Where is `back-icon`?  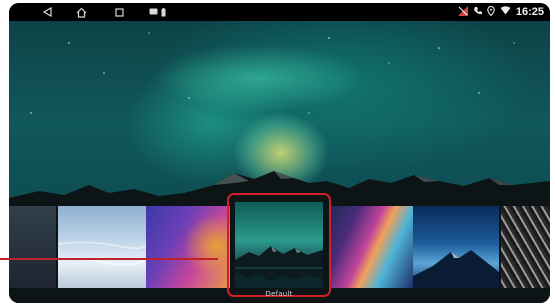
back-icon is located at coordinates (47, 12).